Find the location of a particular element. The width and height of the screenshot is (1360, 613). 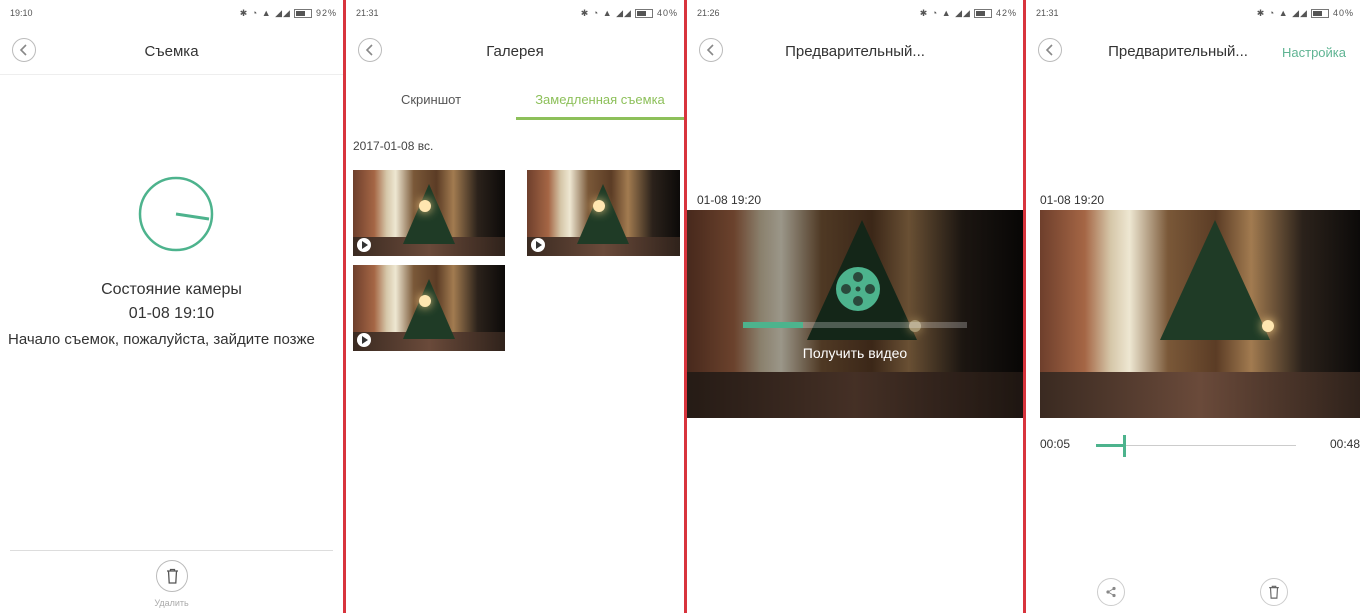

status-icons: ✱ ◔ ▲ ◢◢ 92% is located at coordinates (288, 13).